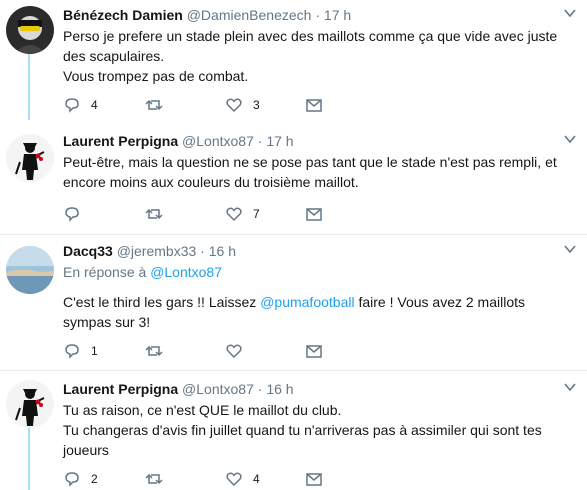 This screenshot has height=490, width=587. I want to click on reply-count: 2, so click(94, 479).